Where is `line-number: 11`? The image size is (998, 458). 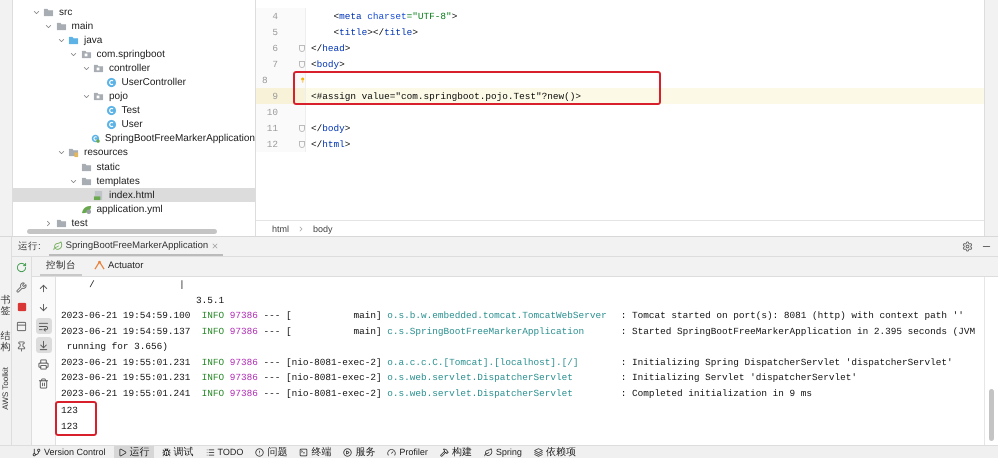 line-number: 11 is located at coordinates (272, 128).